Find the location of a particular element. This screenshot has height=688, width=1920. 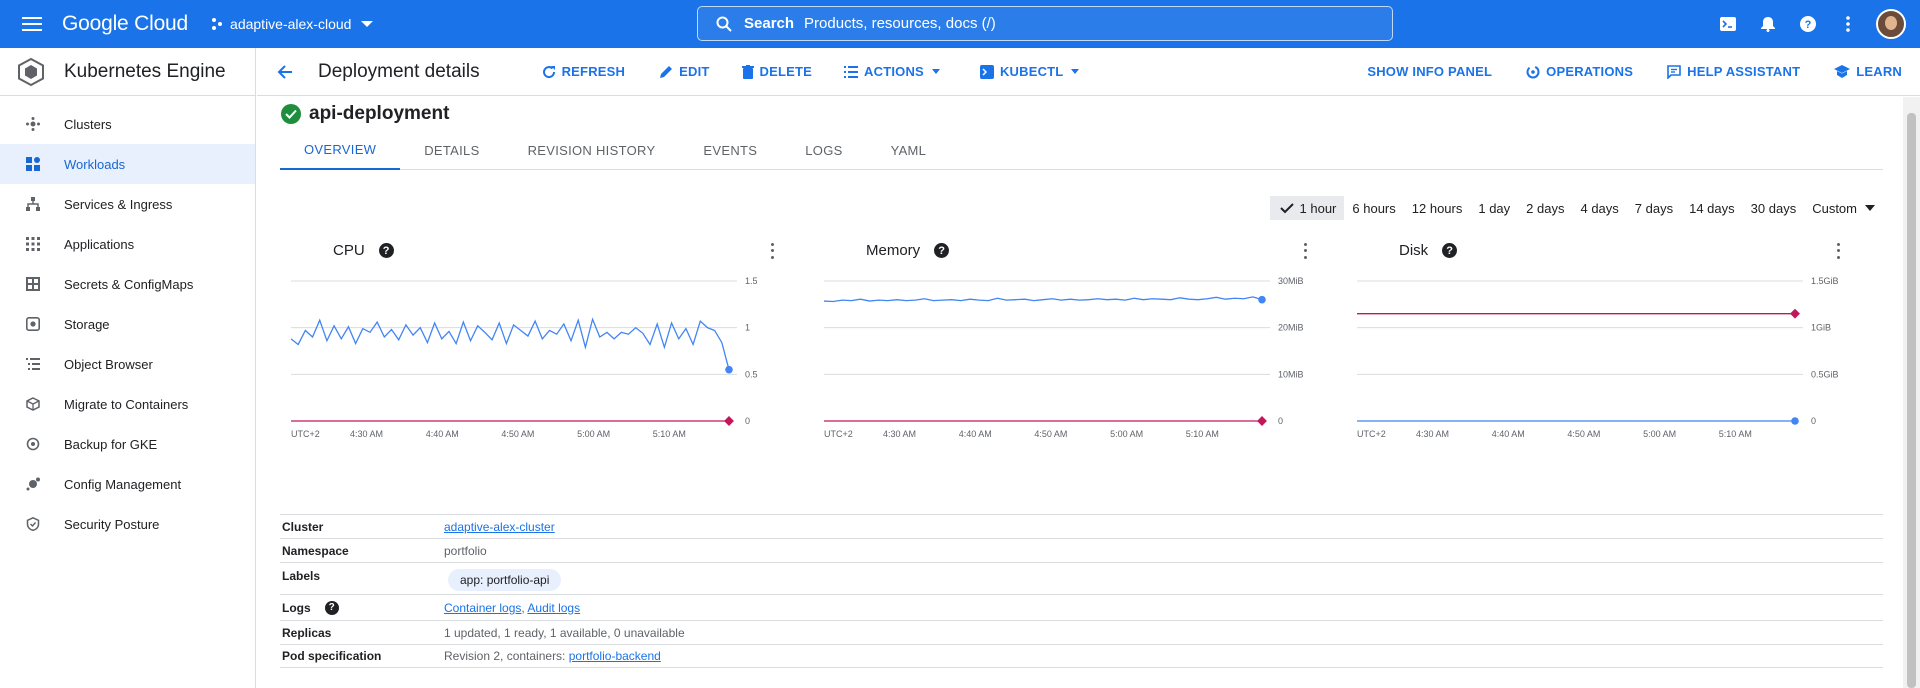

scrollbar is located at coordinates (1911, 392).